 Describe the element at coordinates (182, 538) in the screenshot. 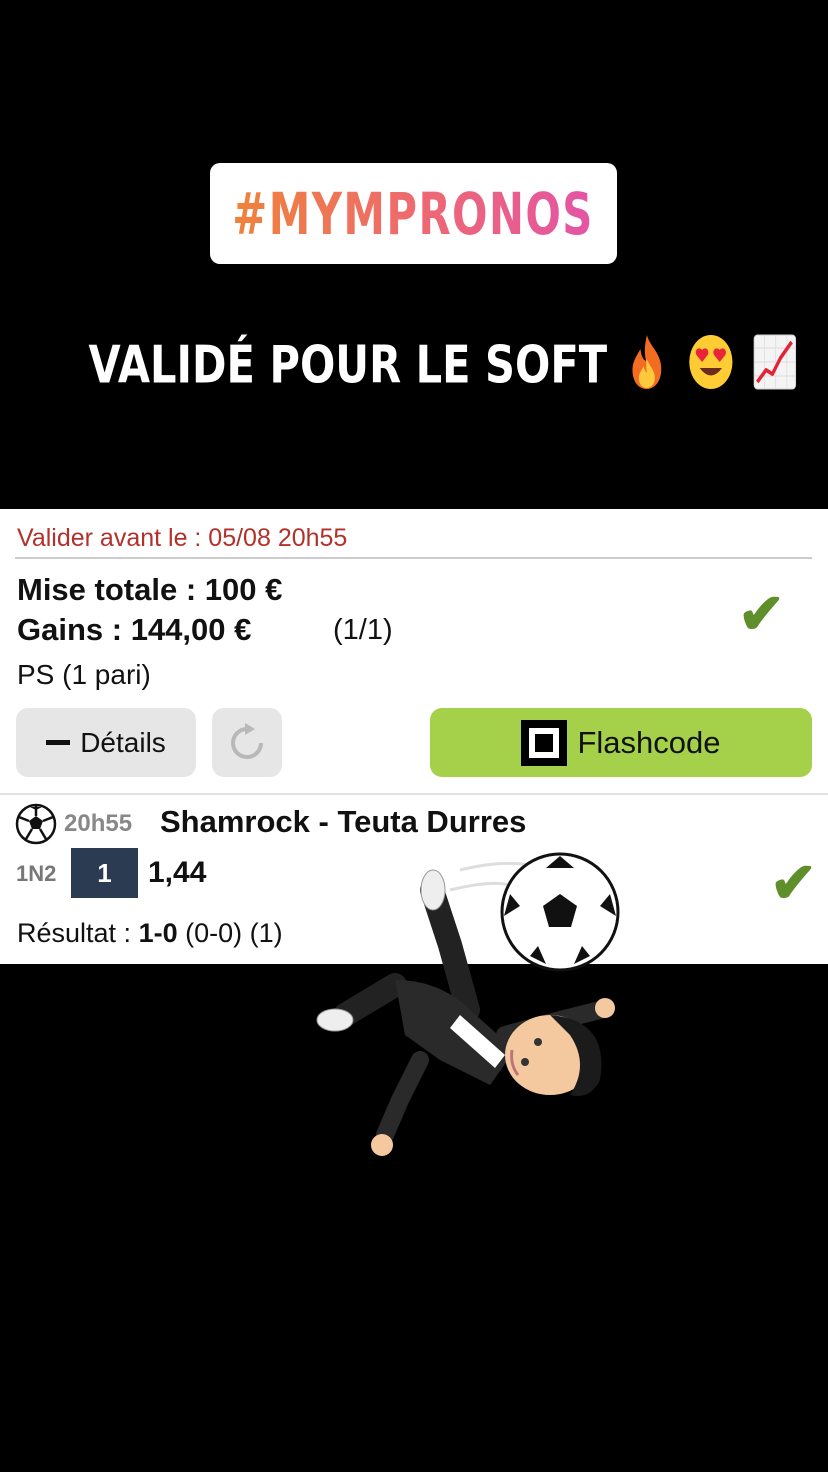

I see `deadline-text: Valider avant le : 05/08 20h55` at that location.